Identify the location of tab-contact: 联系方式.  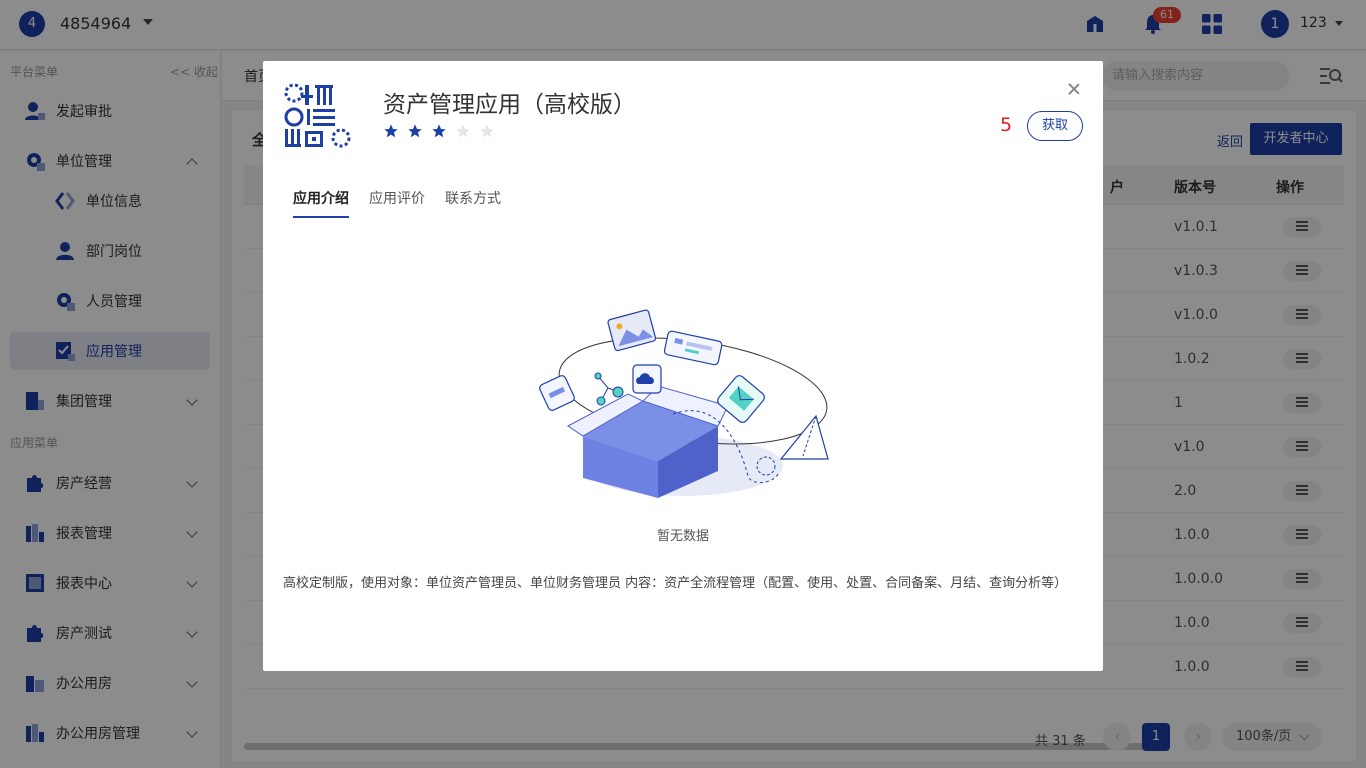
(473, 203).